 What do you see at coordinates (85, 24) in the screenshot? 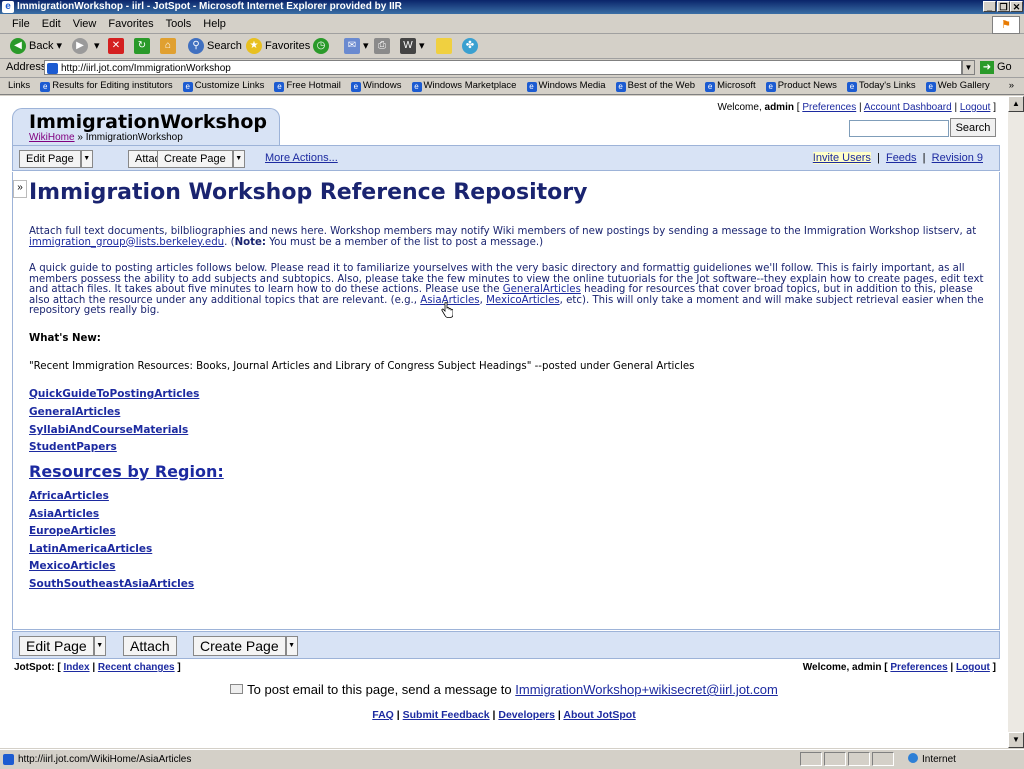
I see `menu-view: View` at bounding box center [85, 24].